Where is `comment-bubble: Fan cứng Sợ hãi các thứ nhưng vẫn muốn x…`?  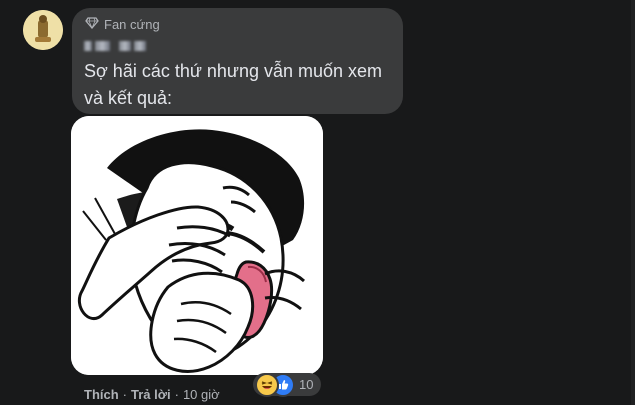
comment-bubble: Fan cứng Sợ hãi các thứ nhưng vẫn muốn x… is located at coordinates (237, 61).